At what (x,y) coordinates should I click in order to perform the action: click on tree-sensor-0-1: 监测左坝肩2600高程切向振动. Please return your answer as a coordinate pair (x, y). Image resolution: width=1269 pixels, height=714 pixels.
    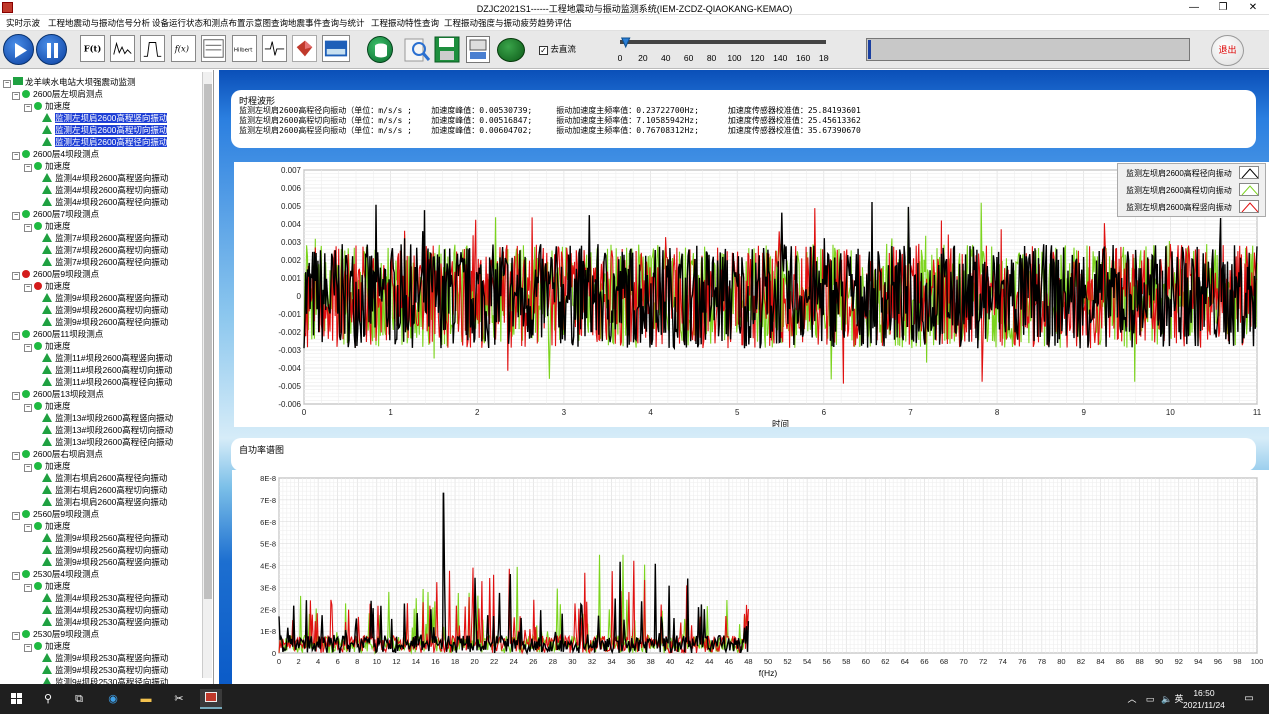
    Looking at the image, I should click on (105, 130).